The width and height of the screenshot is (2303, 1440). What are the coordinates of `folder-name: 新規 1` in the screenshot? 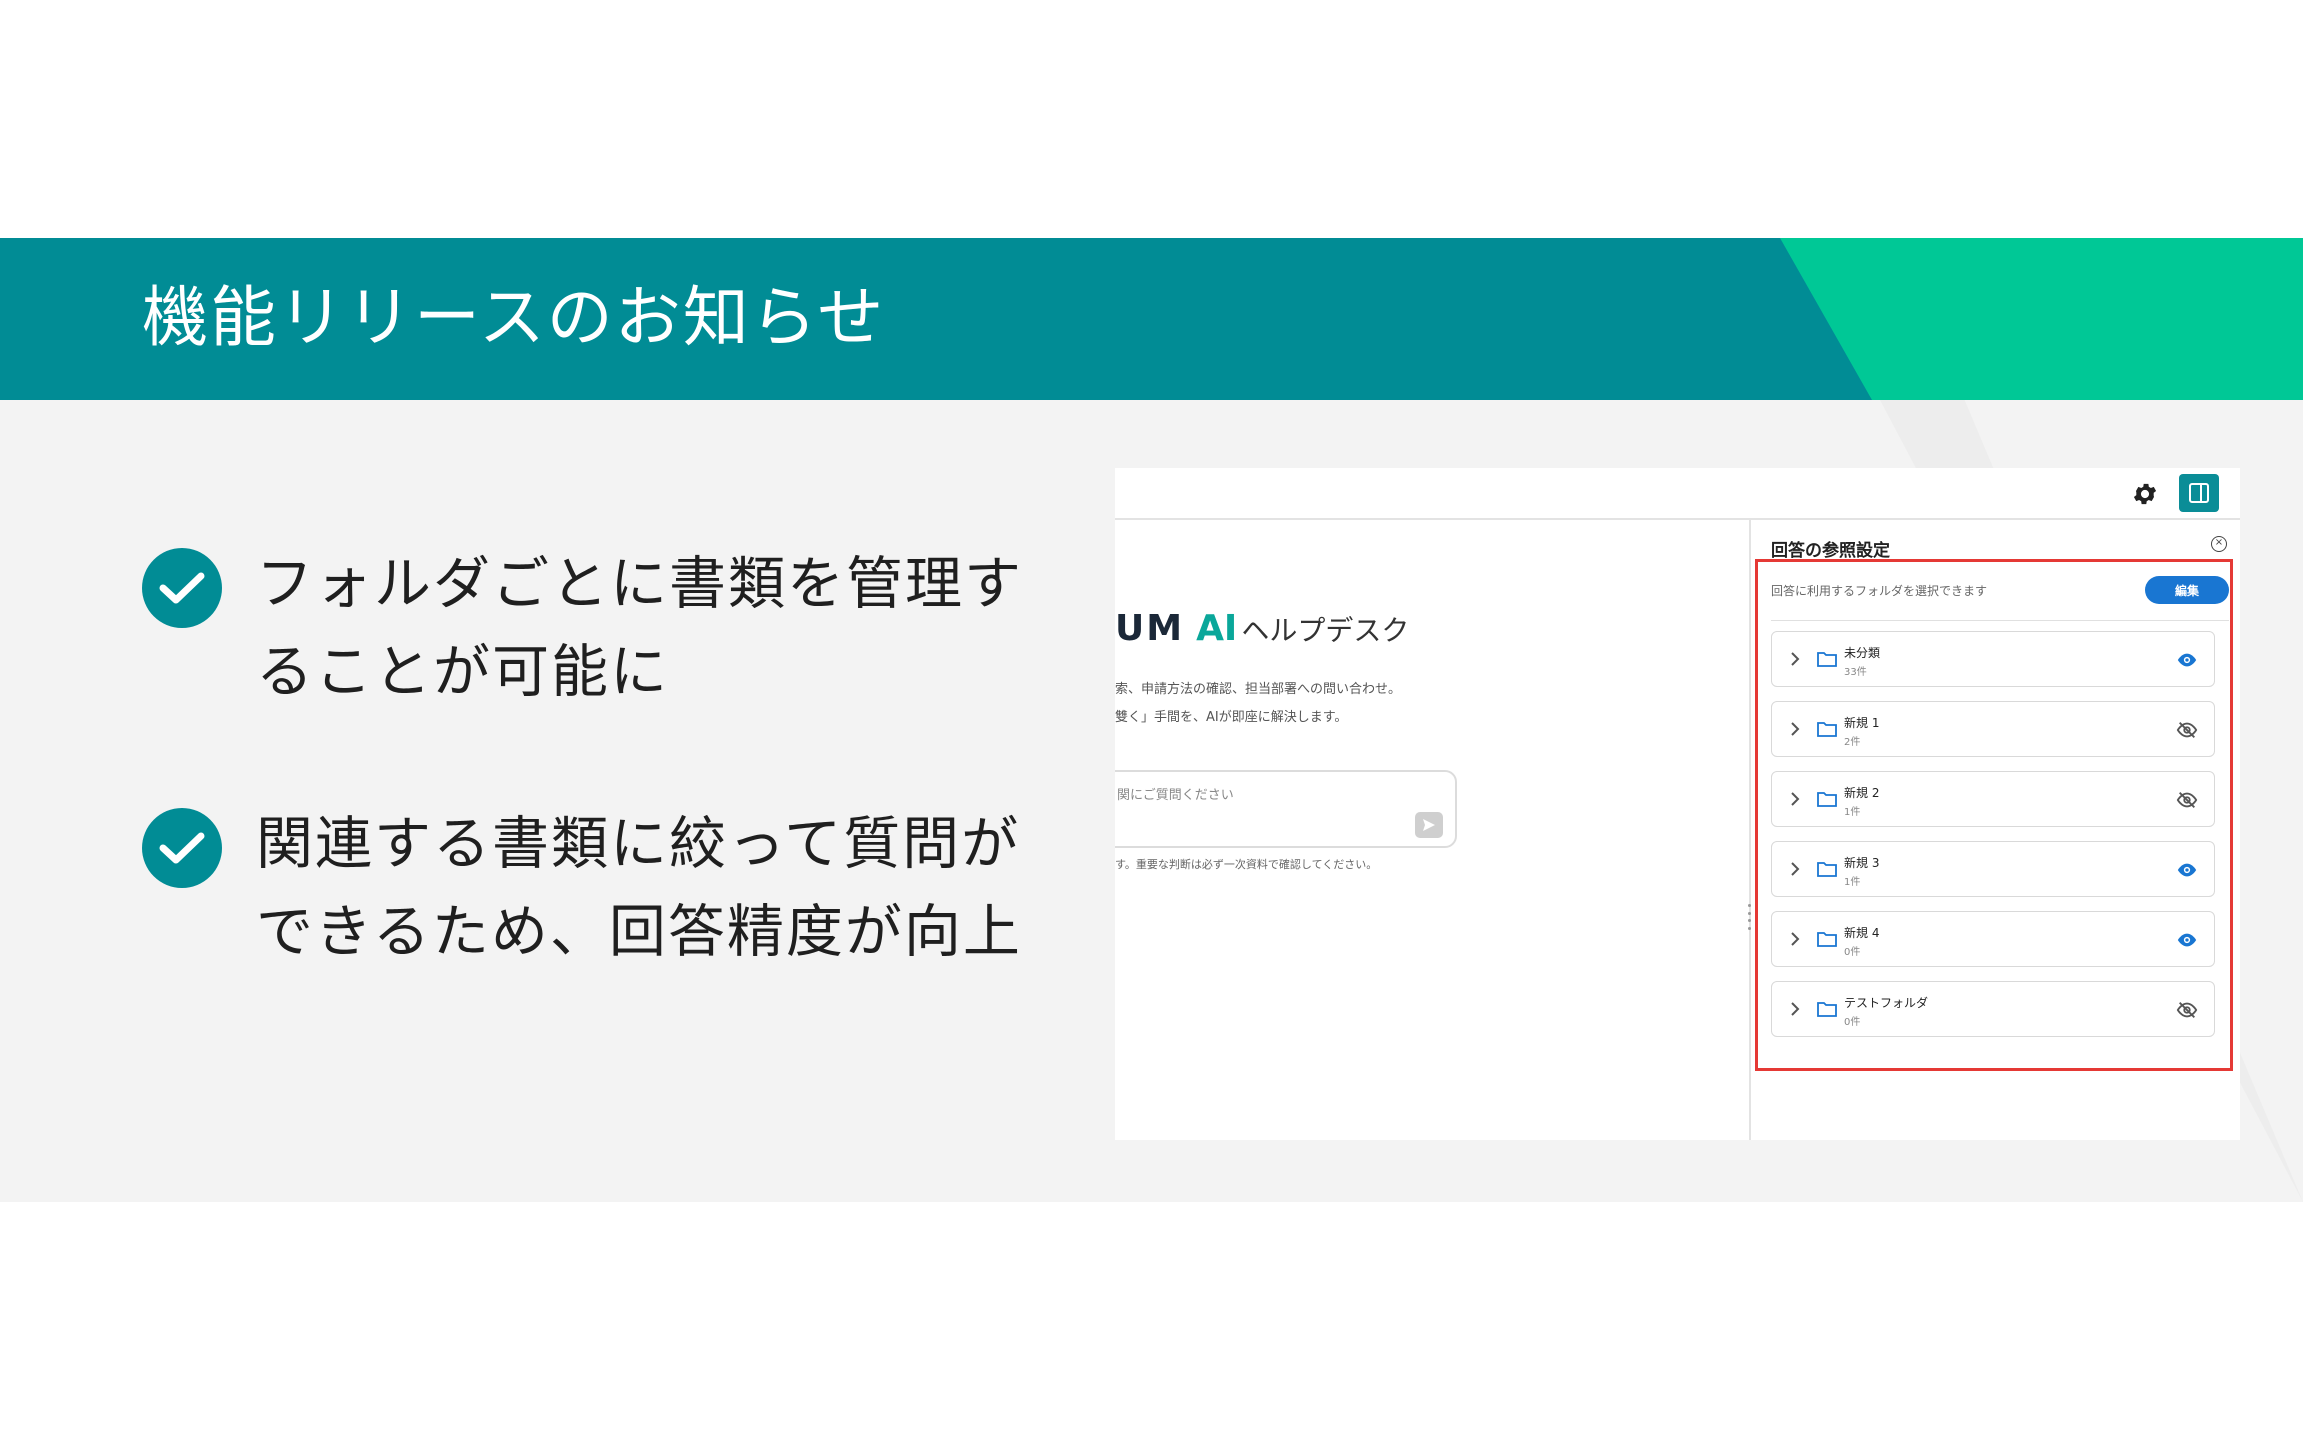 It's located at (1862, 723).